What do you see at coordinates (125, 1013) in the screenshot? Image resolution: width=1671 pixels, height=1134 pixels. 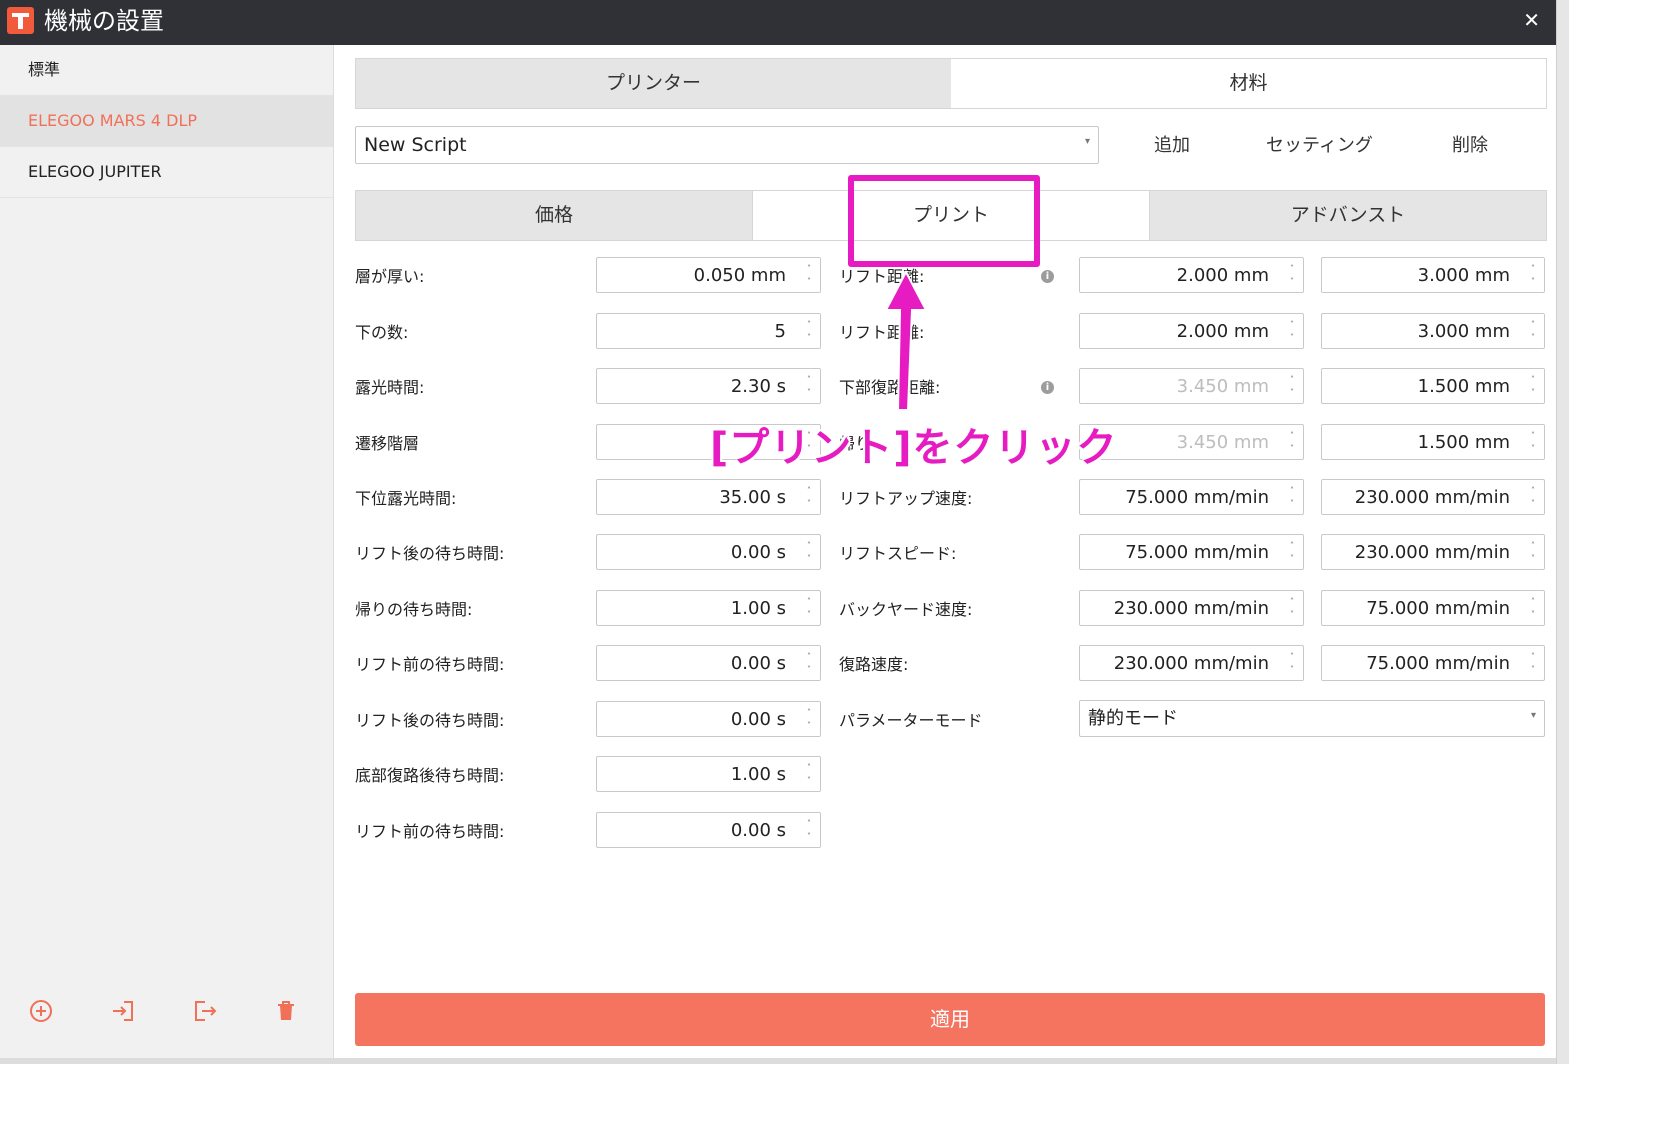 I see `import-icon` at bounding box center [125, 1013].